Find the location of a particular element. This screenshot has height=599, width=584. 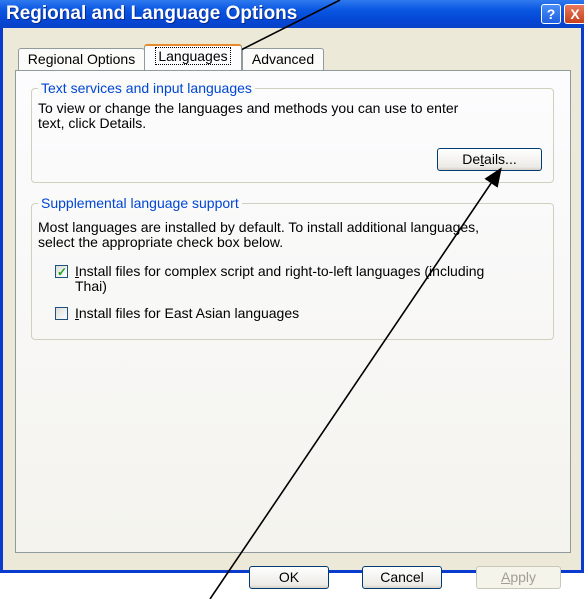

apply-button: Apply is located at coordinates (518, 577).